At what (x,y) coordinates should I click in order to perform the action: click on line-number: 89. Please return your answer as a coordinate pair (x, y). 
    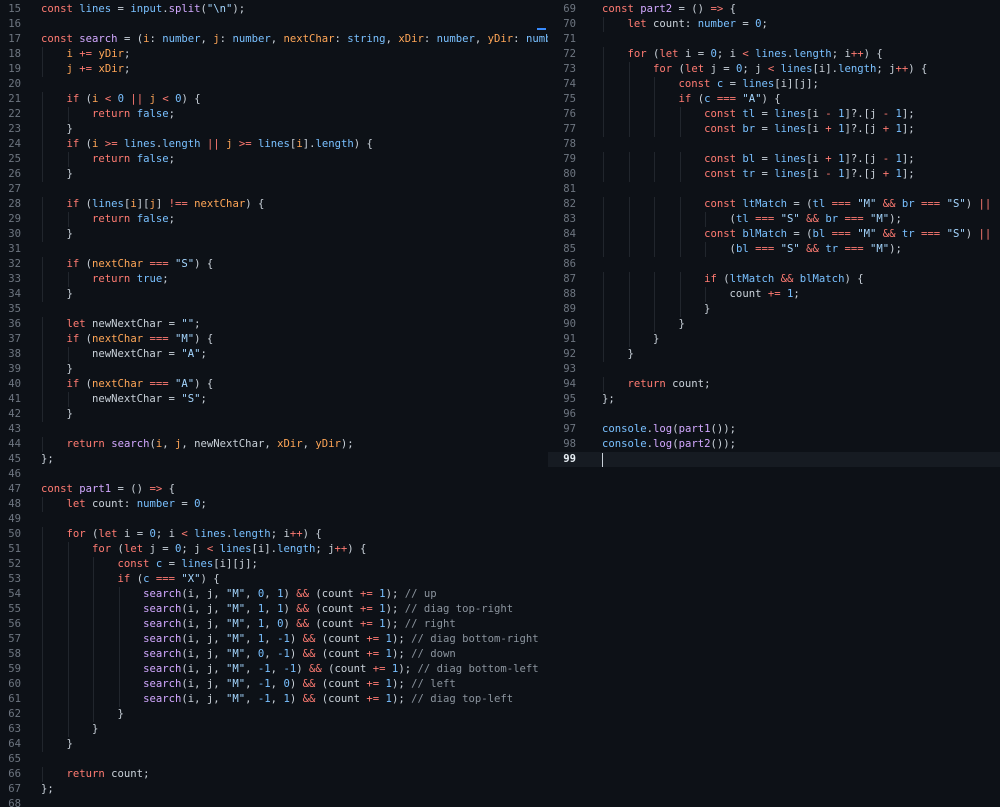
    Looking at the image, I should click on (562, 309).